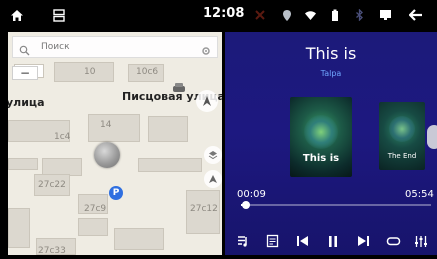  I want to click on clock: 12:08, so click(224, 13).